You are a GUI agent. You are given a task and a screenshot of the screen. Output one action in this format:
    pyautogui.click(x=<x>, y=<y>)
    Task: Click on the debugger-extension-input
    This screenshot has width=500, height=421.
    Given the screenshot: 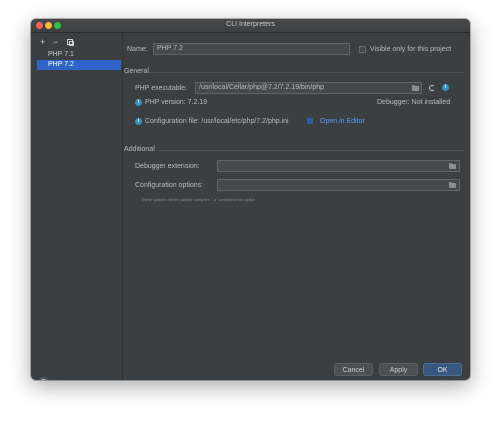 What is the action you would take?
    pyautogui.click(x=338, y=166)
    